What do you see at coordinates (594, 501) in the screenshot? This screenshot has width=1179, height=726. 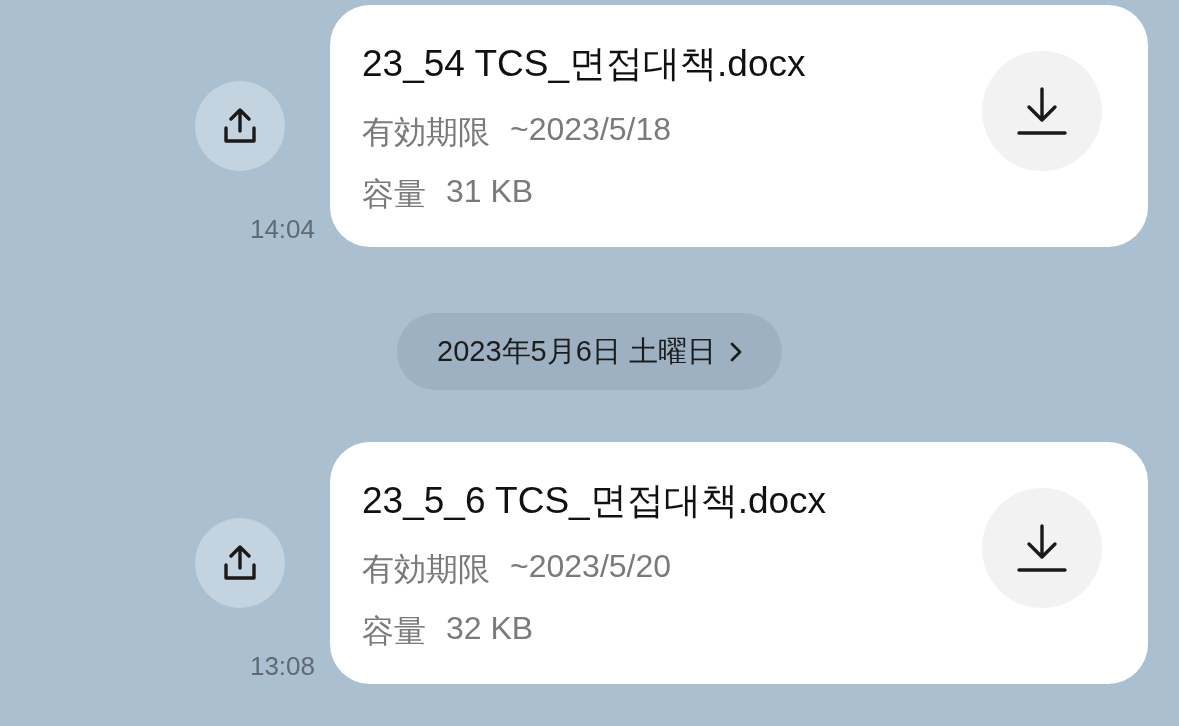 I see `file-name: 23_5_6 TCS_면접대책.docx` at bounding box center [594, 501].